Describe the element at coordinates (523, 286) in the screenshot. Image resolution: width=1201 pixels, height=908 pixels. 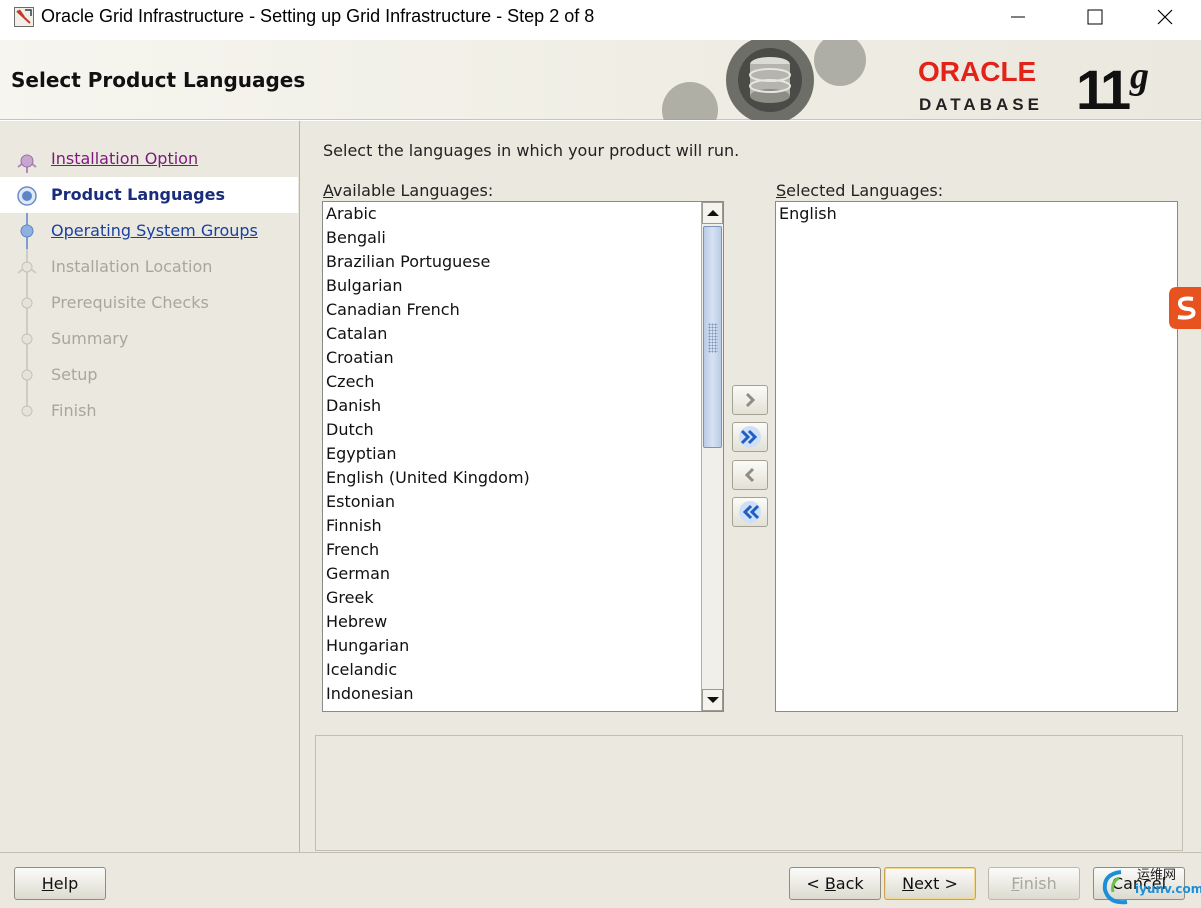
I see `available-language-item: Bulgarian` at that location.